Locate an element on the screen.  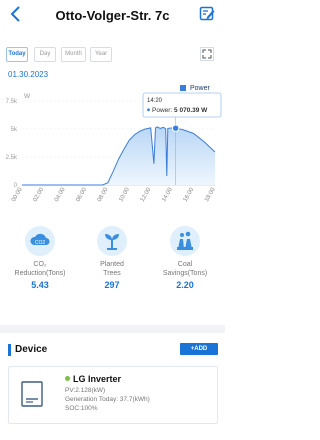
tooltip-value: Power: 5 070.39 W is located at coordinates (180, 110).